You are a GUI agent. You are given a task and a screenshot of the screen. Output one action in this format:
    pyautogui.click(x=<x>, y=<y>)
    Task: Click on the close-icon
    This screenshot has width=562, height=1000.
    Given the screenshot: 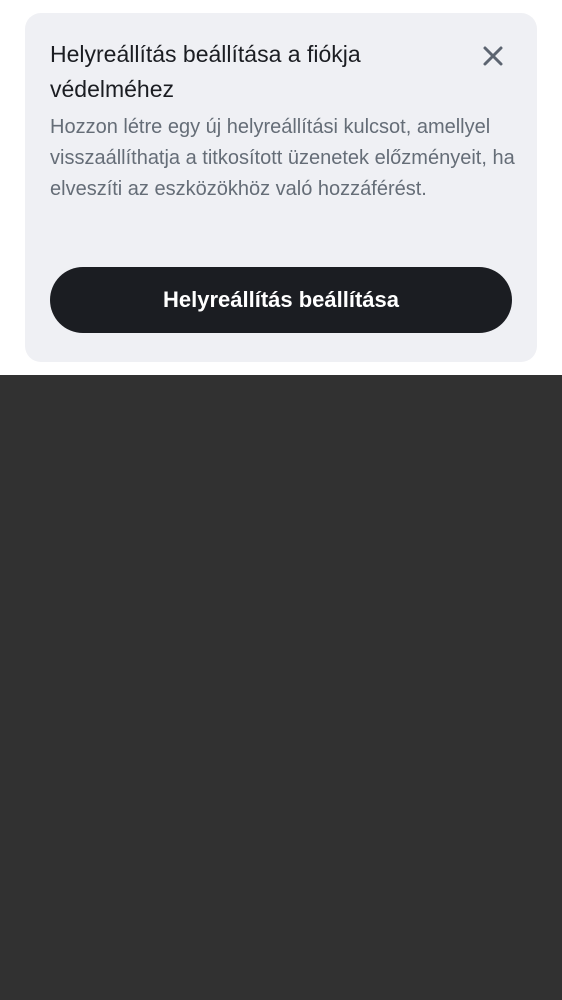 What is the action you would take?
    pyautogui.click(x=493, y=56)
    